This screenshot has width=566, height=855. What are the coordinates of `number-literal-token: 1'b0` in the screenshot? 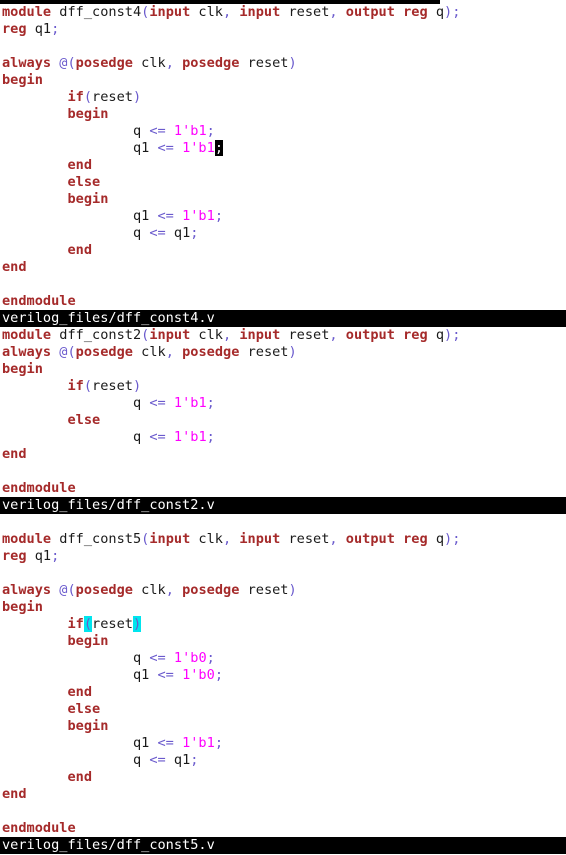 It's located at (190, 658).